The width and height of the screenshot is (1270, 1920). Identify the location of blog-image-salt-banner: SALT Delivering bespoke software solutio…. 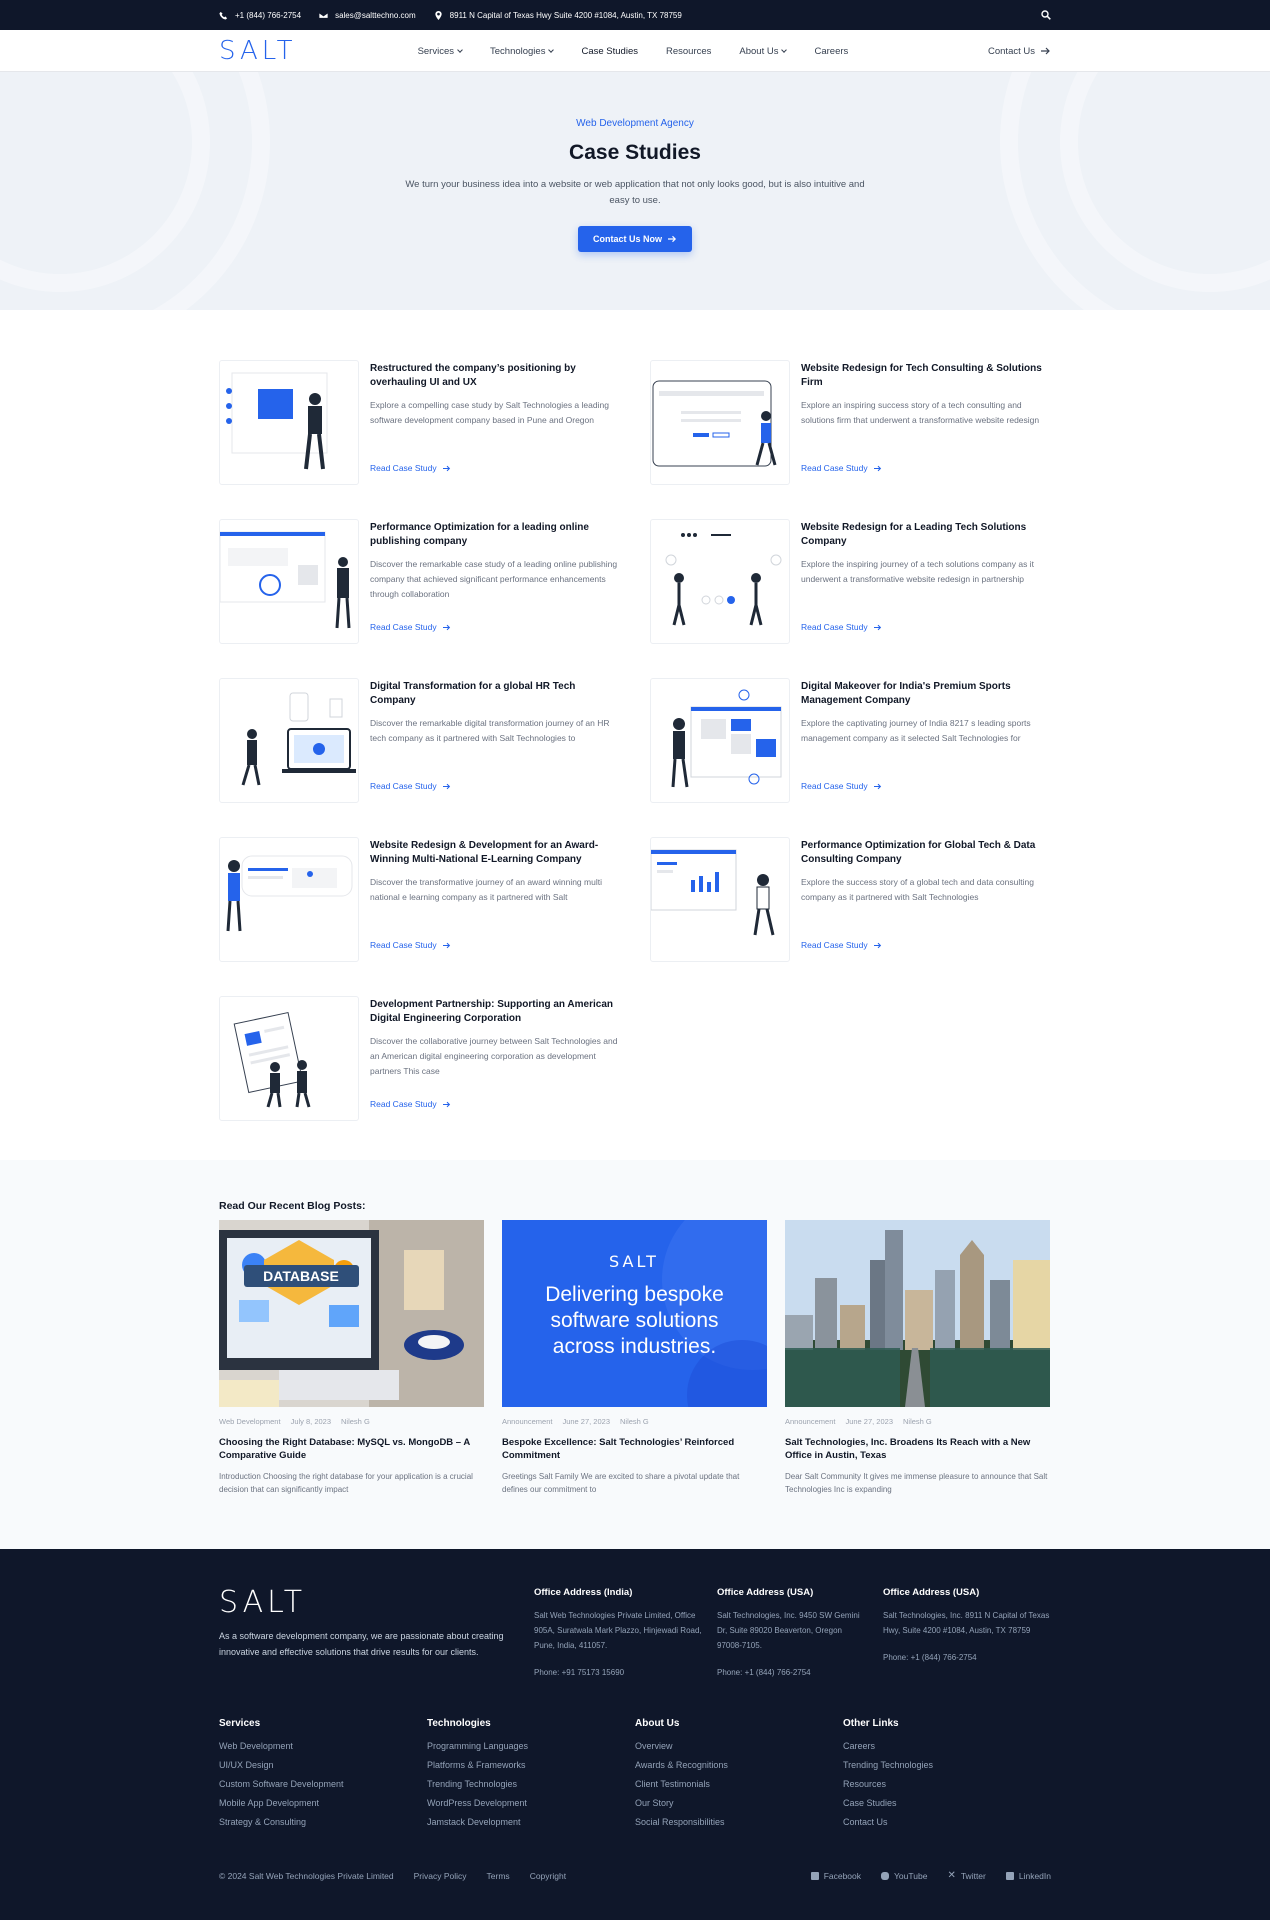
(634, 1313).